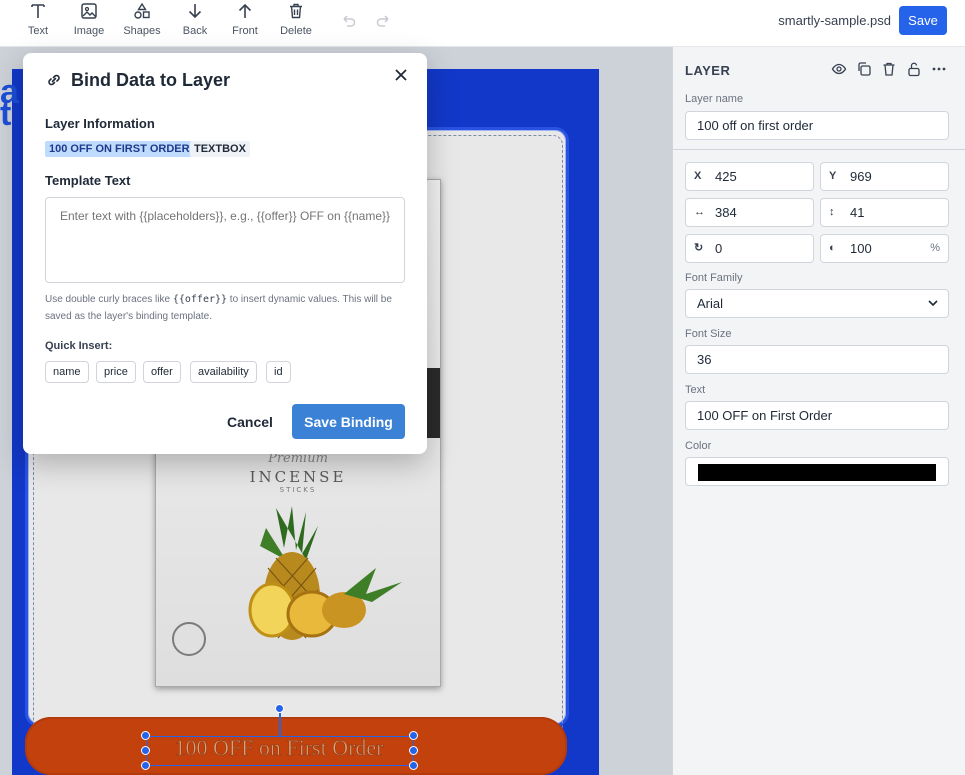 The width and height of the screenshot is (965, 775). What do you see at coordinates (89, 31) in the screenshot?
I see `tool-label: Image` at bounding box center [89, 31].